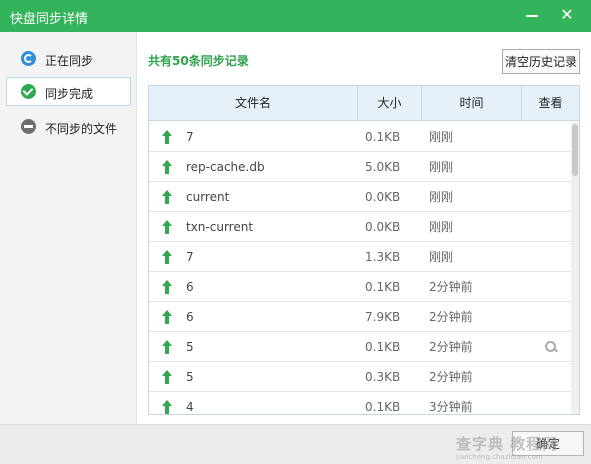 This screenshot has height=464, width=591. Describe the element at coordinates (383, 377) in the screenshot. I see `file-size: 0.3KB` at that location.